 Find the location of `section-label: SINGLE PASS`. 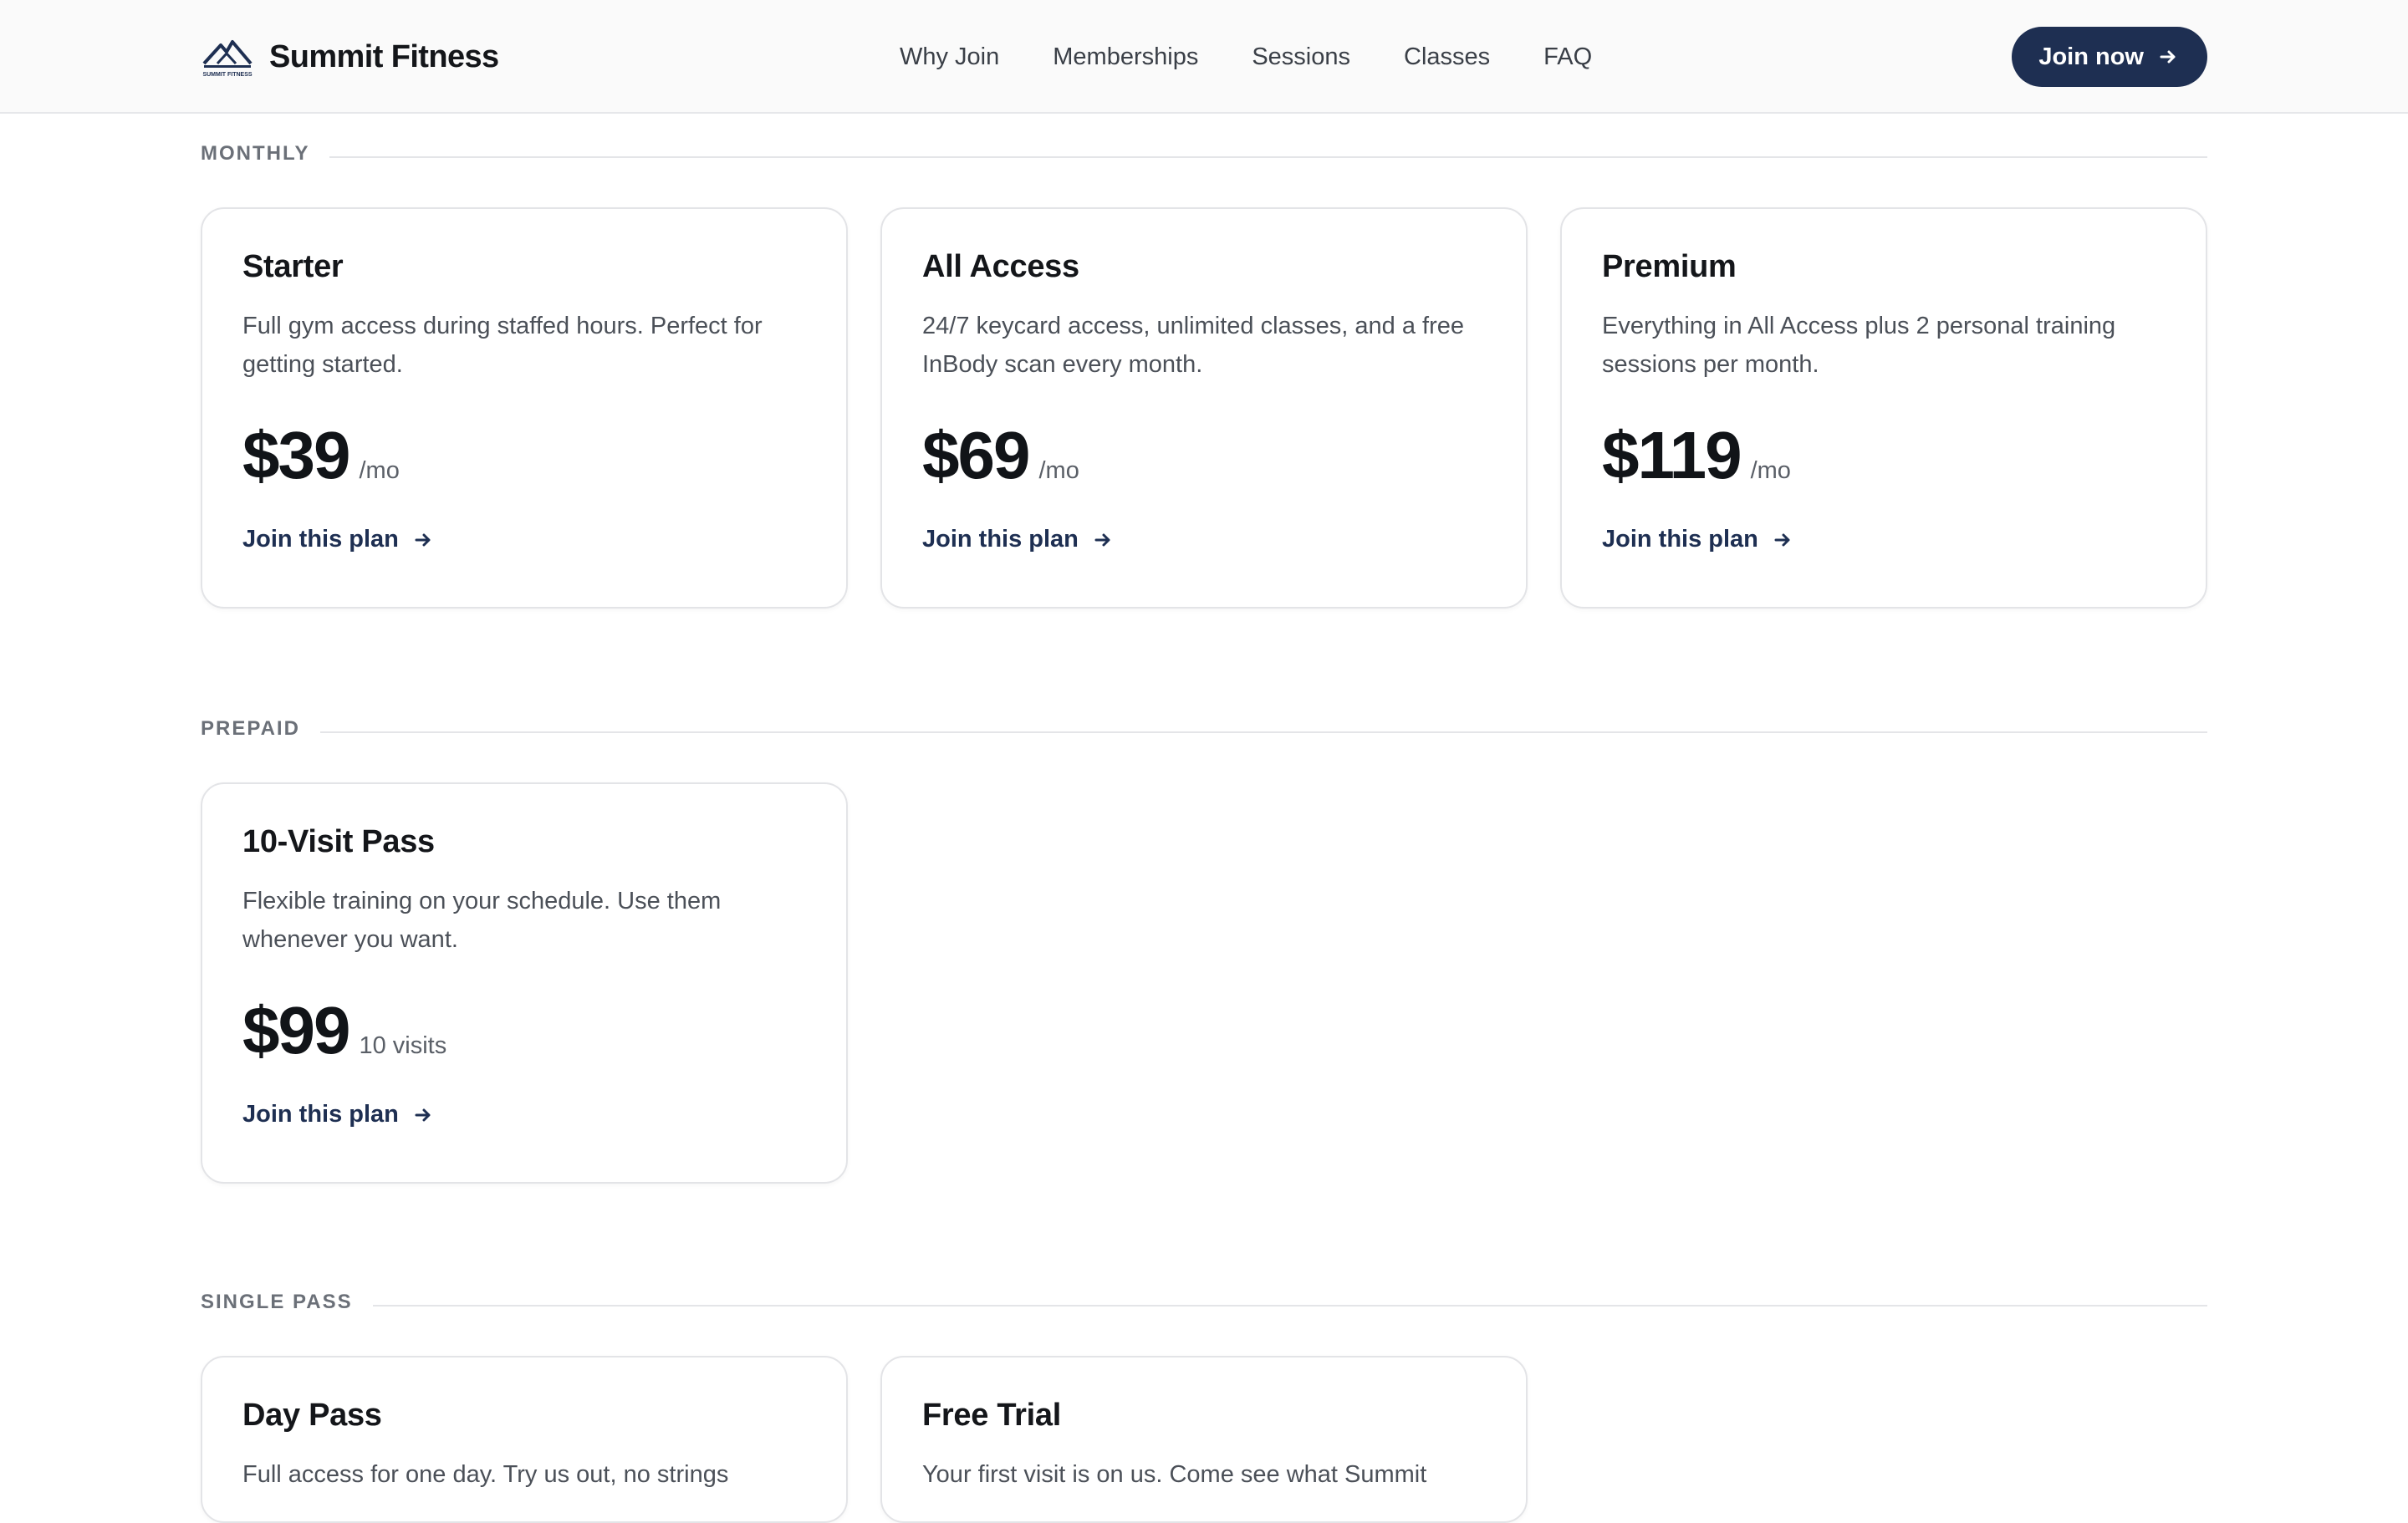

section-label: SINGLE PASS is located at coordinates (277, 1302).